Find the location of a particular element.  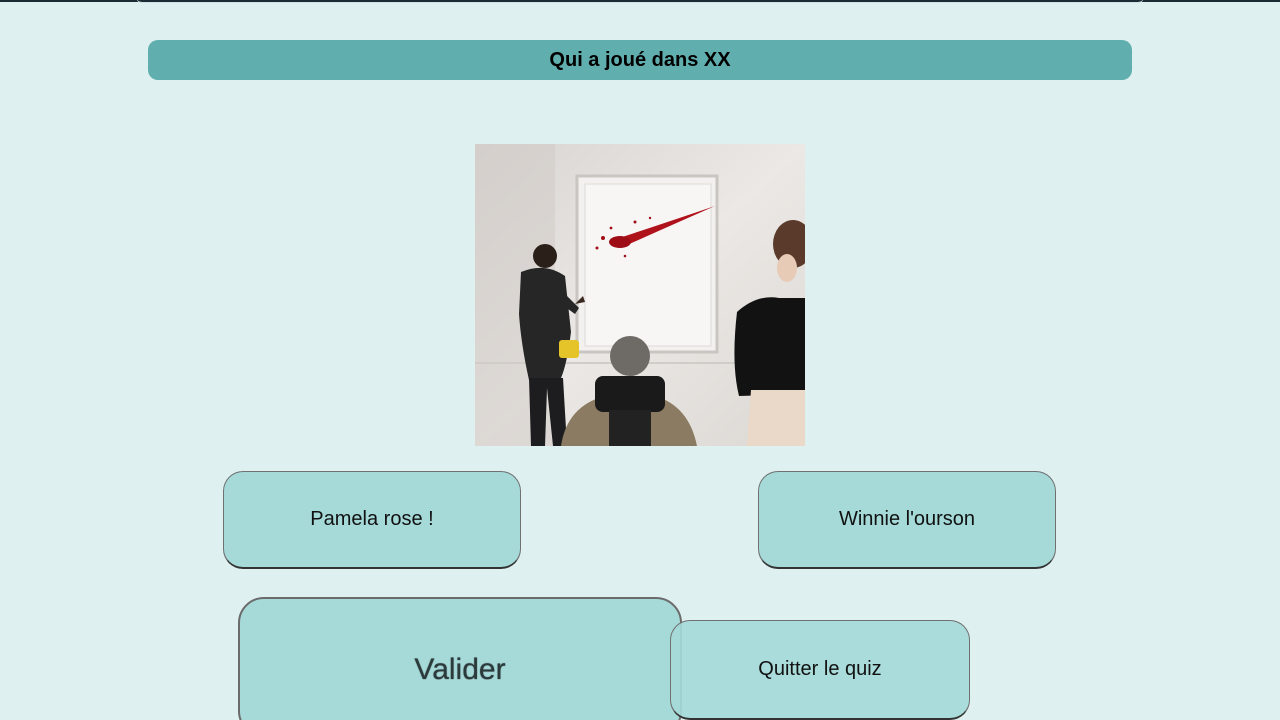

quit-label: Quitter le quiz is located at coordinates (820, 669).